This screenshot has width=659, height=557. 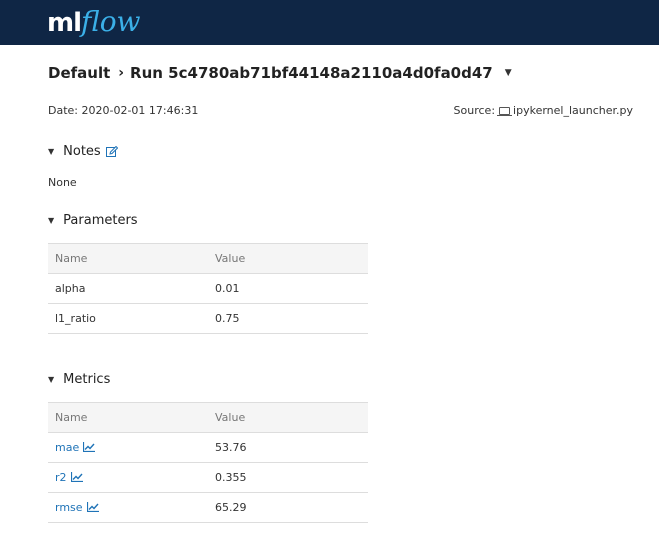 I want to click on metric-link-r2: r2, so click(x=61, y=477).